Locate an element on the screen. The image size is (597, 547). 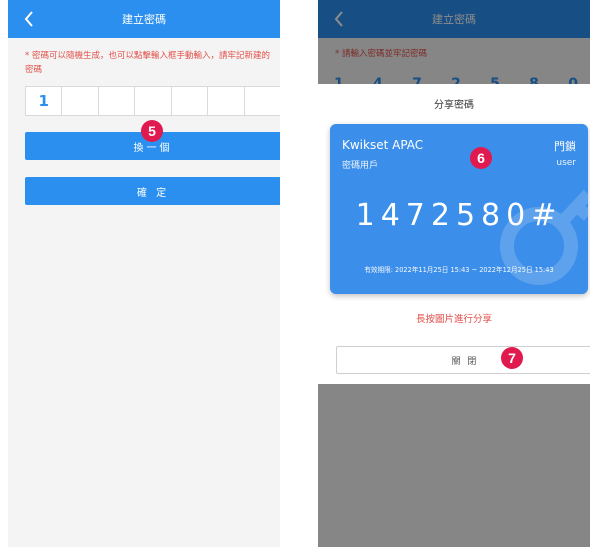
nav-bar: 建立密碼 is located at coordinates (144, 19).